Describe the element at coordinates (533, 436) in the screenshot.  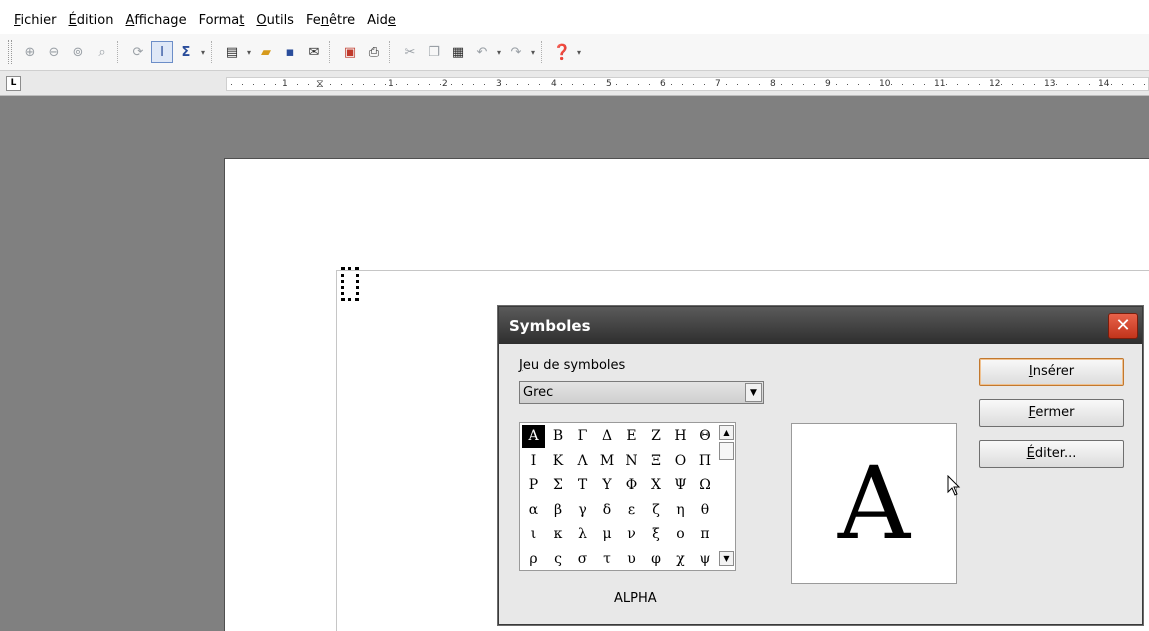
I see `symbol-cell: Α` at that location.